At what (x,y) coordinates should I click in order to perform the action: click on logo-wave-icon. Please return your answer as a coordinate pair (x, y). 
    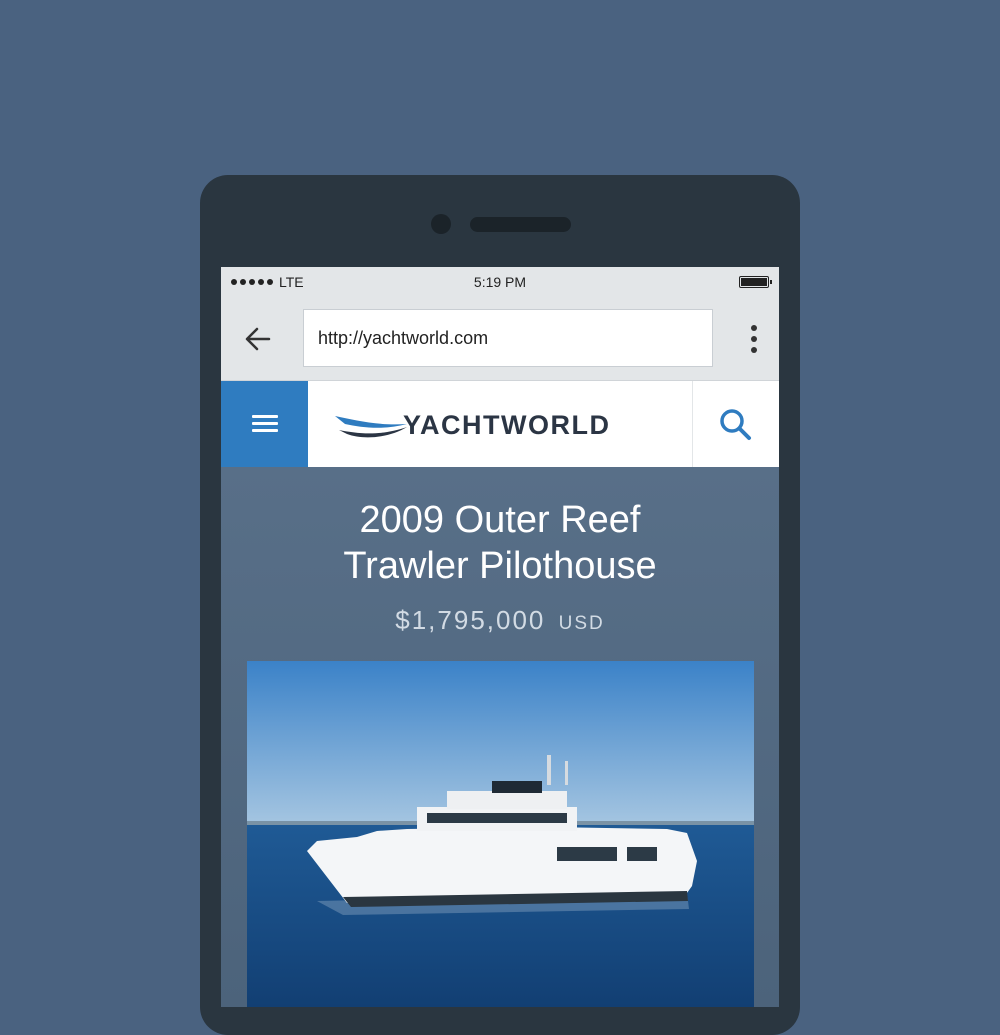
    Looking at the image, I should click on (371, 427).